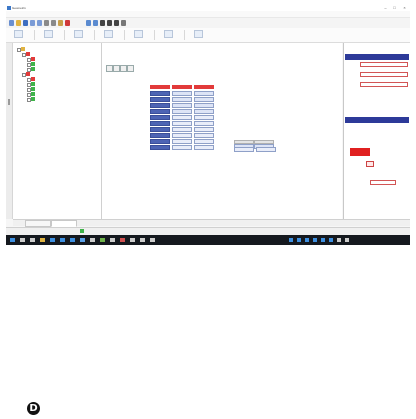 Image resolution: width=416 pixels, height=419 pixels. What do you see at coordinates (42, 240) in the screenshot?
I see `folder-icon` at bounding box center [42, 240].